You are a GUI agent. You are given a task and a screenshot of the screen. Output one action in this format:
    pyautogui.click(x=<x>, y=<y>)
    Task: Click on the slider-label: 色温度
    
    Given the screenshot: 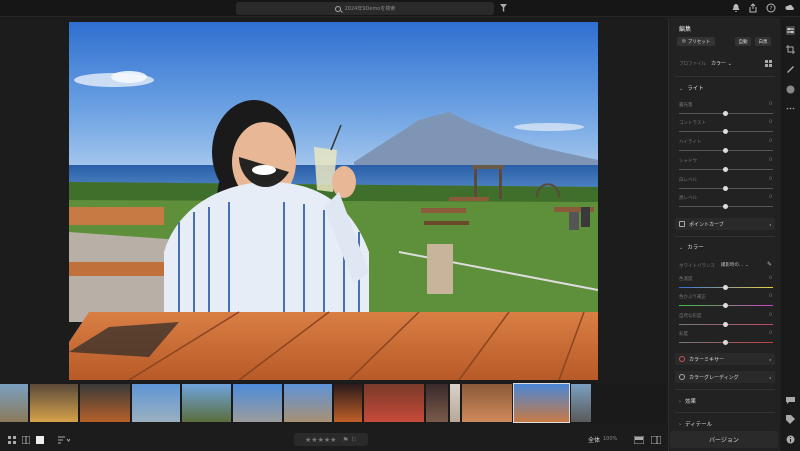 What is the action you would take?
    pyautogui.click(x=686, y=279)
    